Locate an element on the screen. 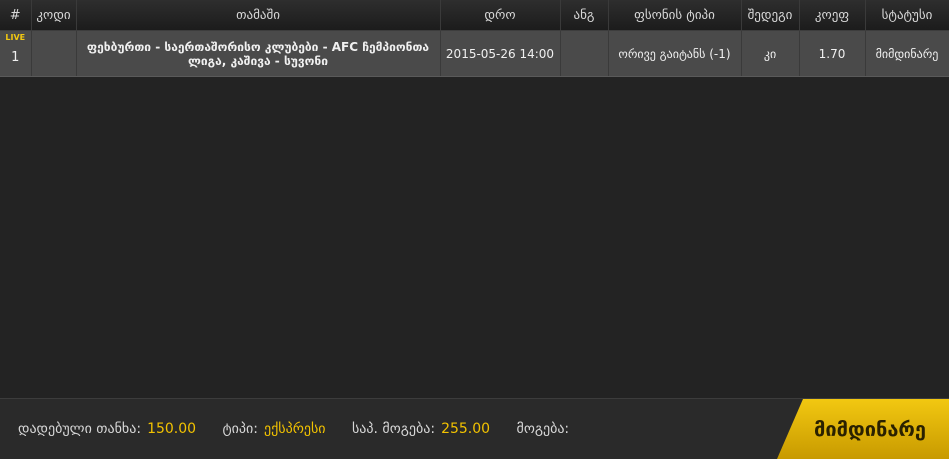 The image size is (949, 459). stake-label: დადებული თანხა: is located at coordinates (80, 429).